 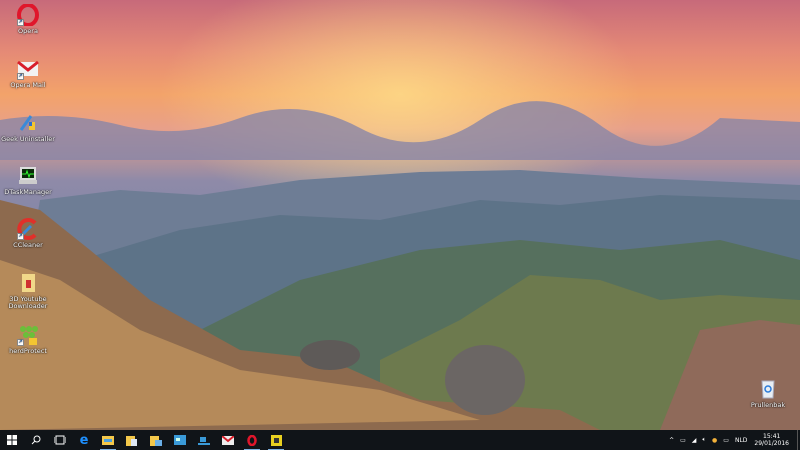 What do you see at coordinates (28, 123) in the screenshot?
I see `geek-uninstaller-icon` at bounding box center [28, 123].